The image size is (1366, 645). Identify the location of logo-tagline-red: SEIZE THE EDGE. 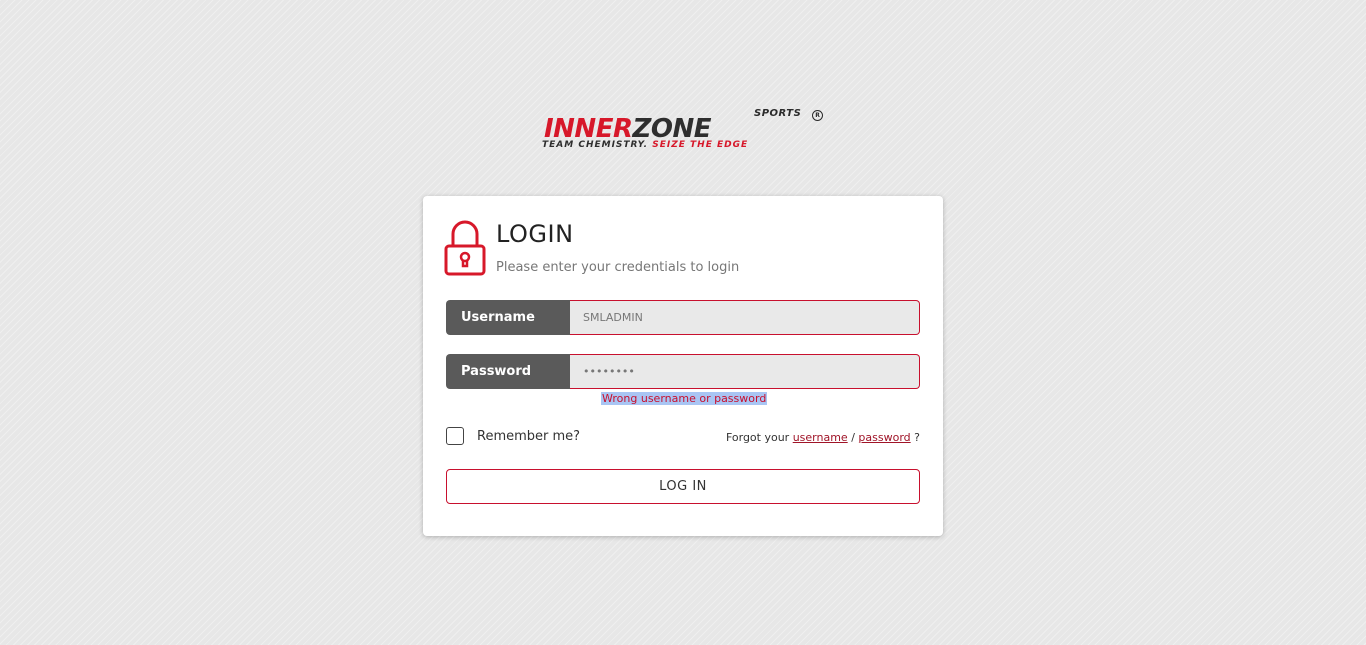
(700, 145).